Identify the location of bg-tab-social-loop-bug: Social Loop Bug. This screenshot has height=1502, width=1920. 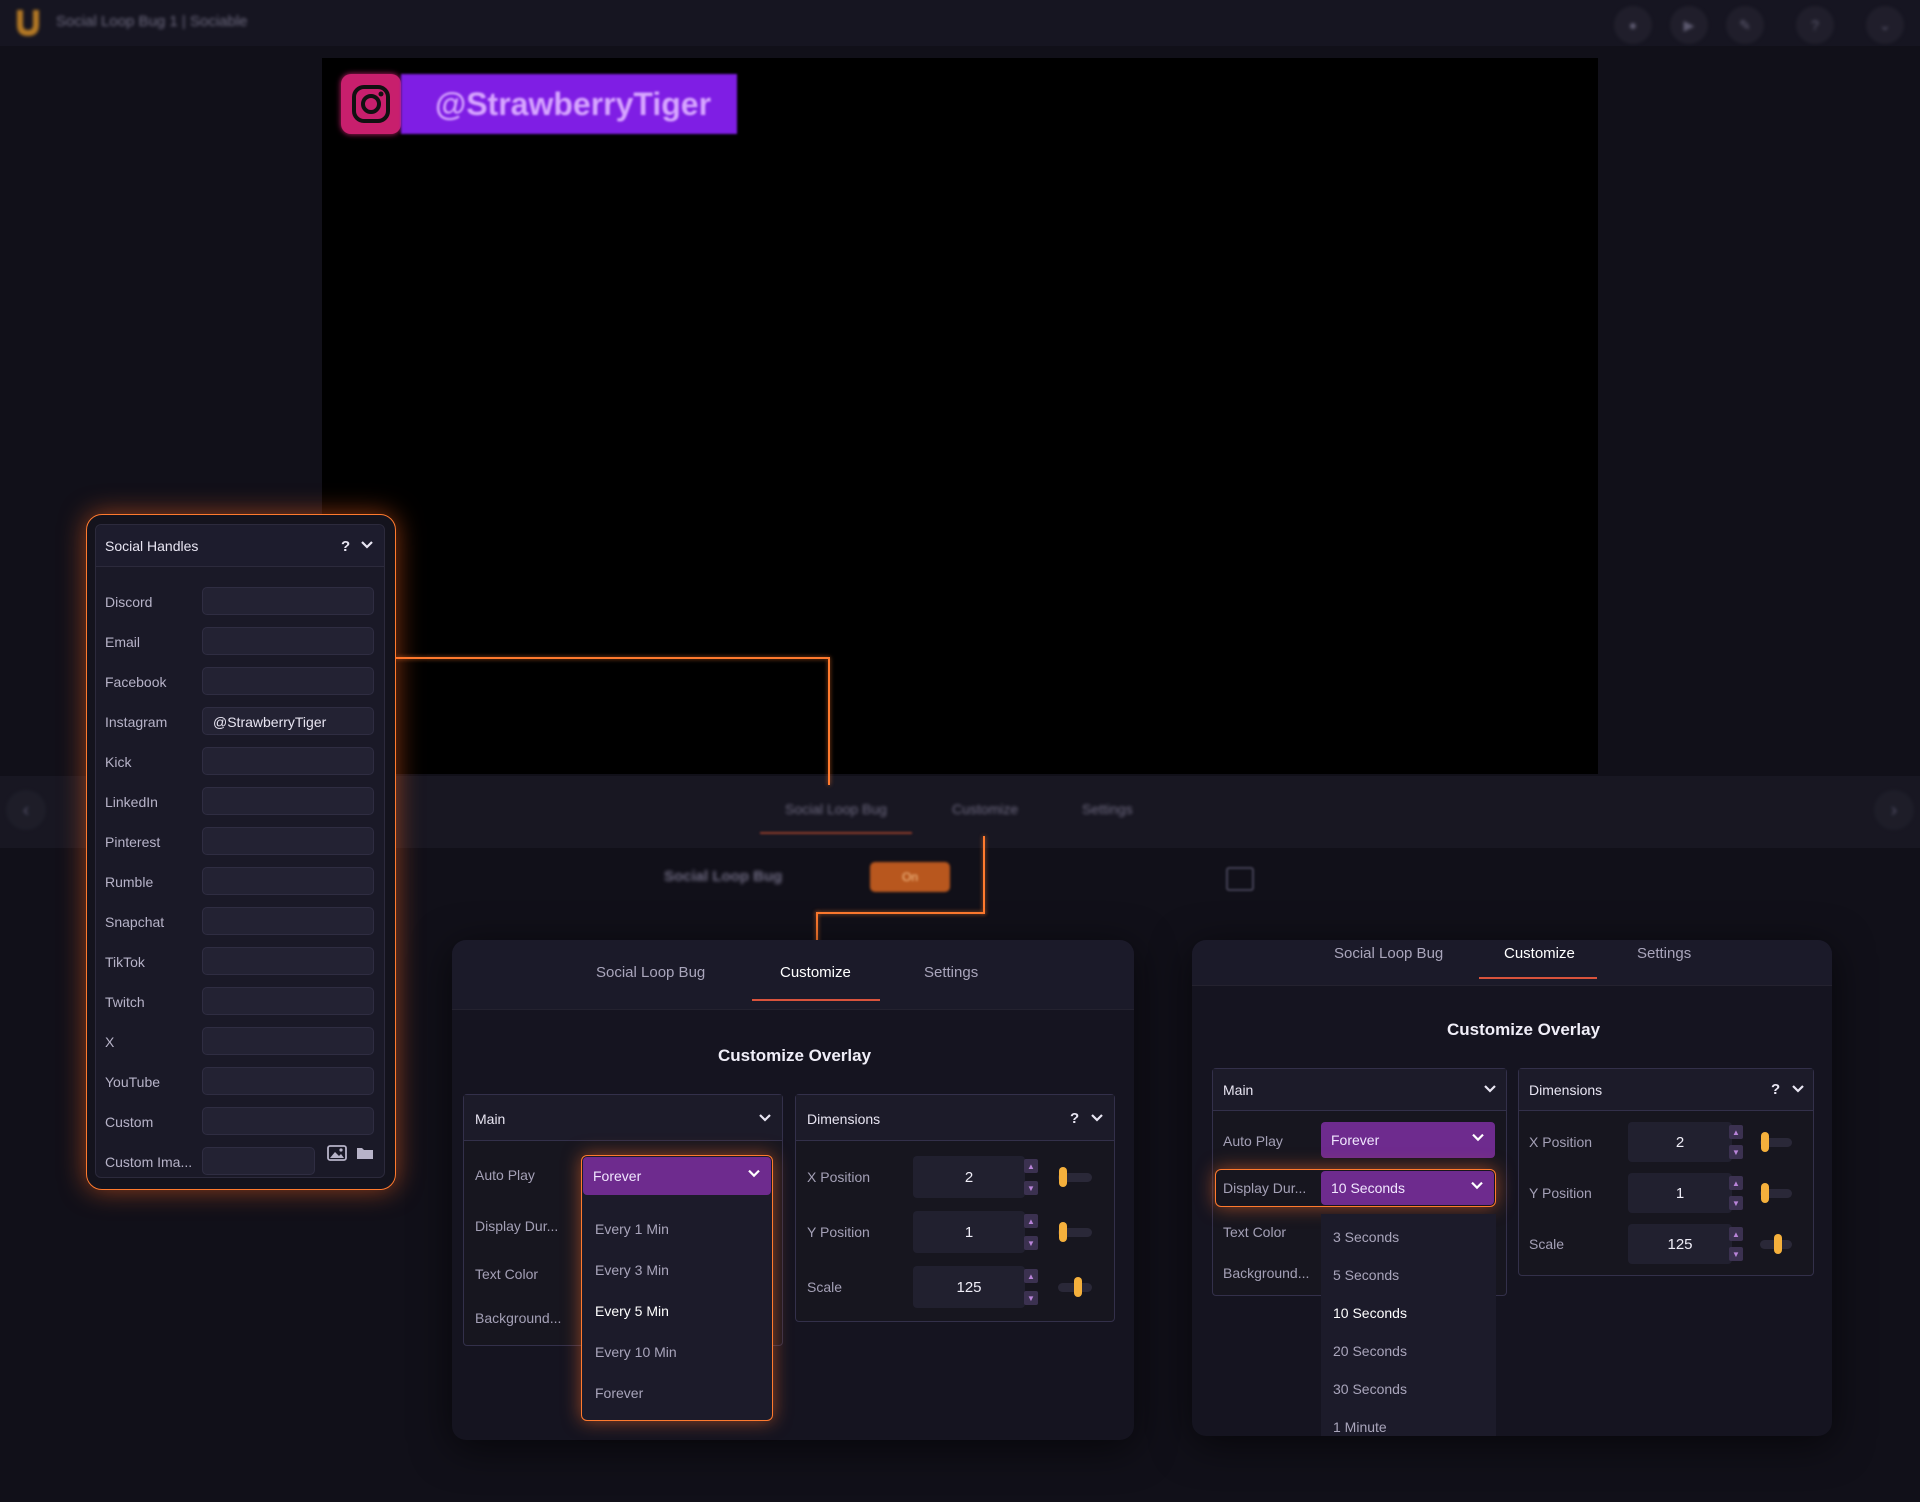
(836, 809).